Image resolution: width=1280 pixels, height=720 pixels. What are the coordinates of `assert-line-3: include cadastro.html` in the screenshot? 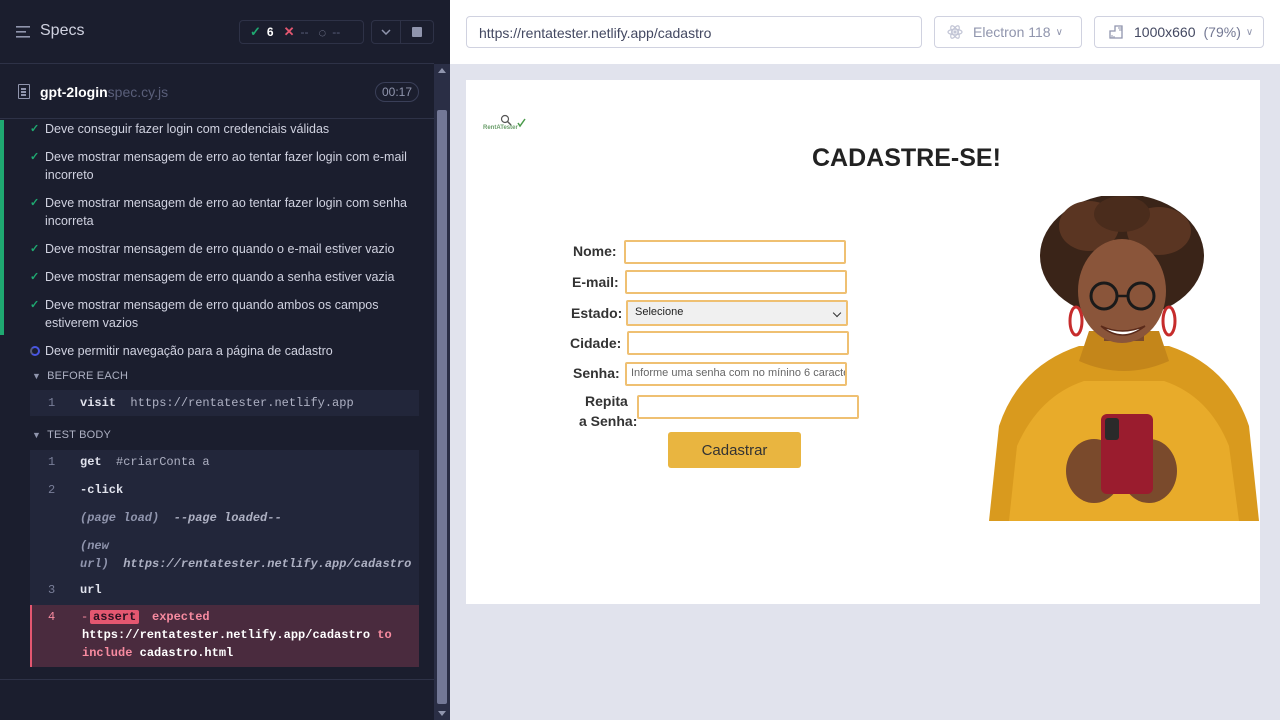 It's located at (157, 653).